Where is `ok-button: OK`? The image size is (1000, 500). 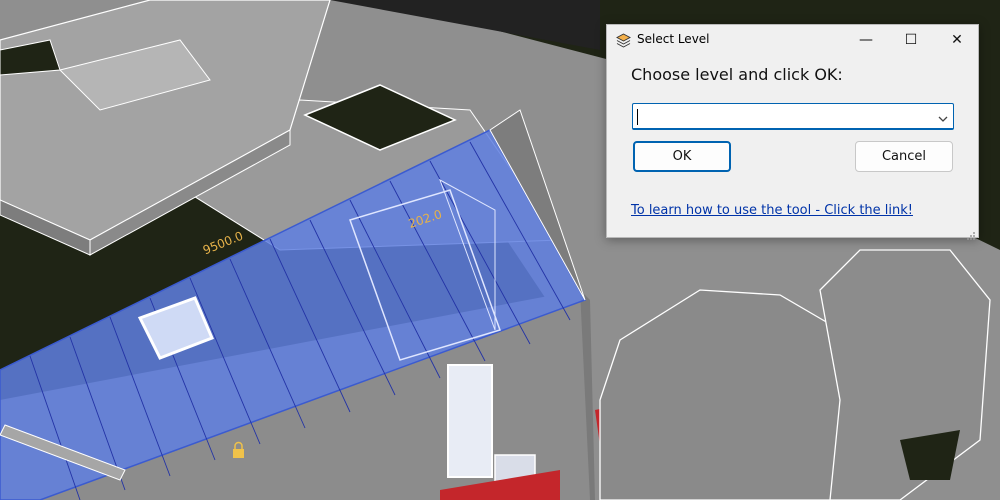
ok-button: OK is located at coordinates (682, 156).